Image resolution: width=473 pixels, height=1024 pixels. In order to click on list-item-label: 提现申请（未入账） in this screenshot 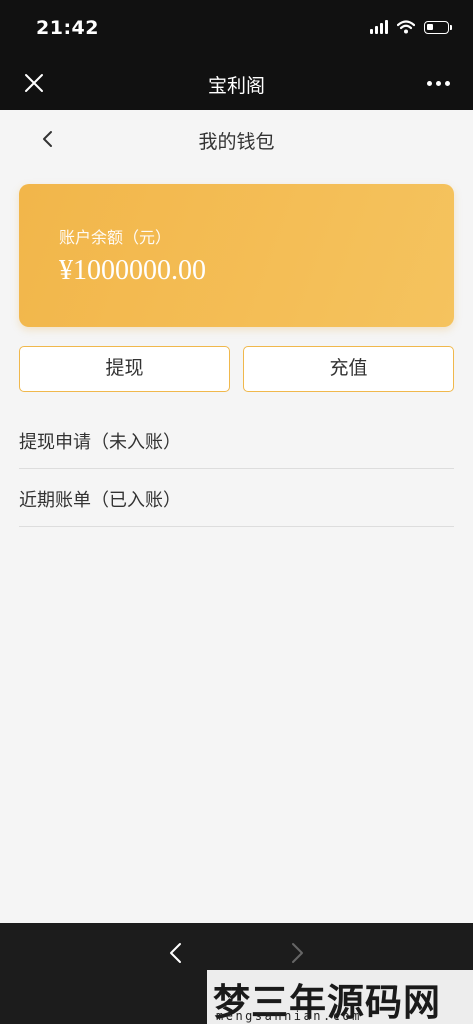, I will do `click(100, 442)`.